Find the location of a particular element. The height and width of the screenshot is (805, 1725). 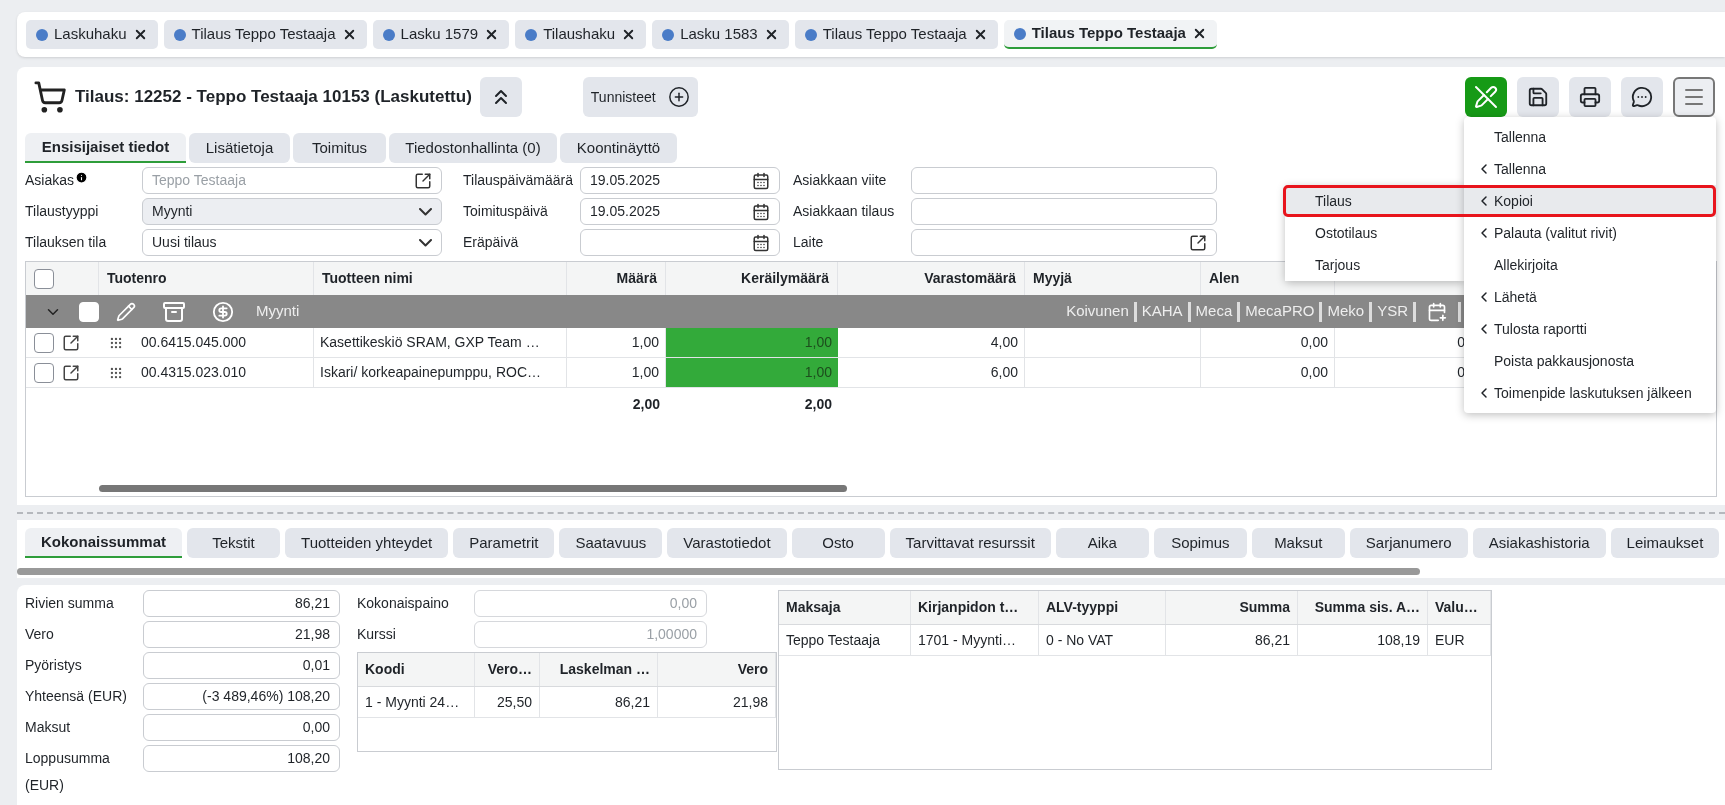

comment-button is located at coordinates (1642, 97).